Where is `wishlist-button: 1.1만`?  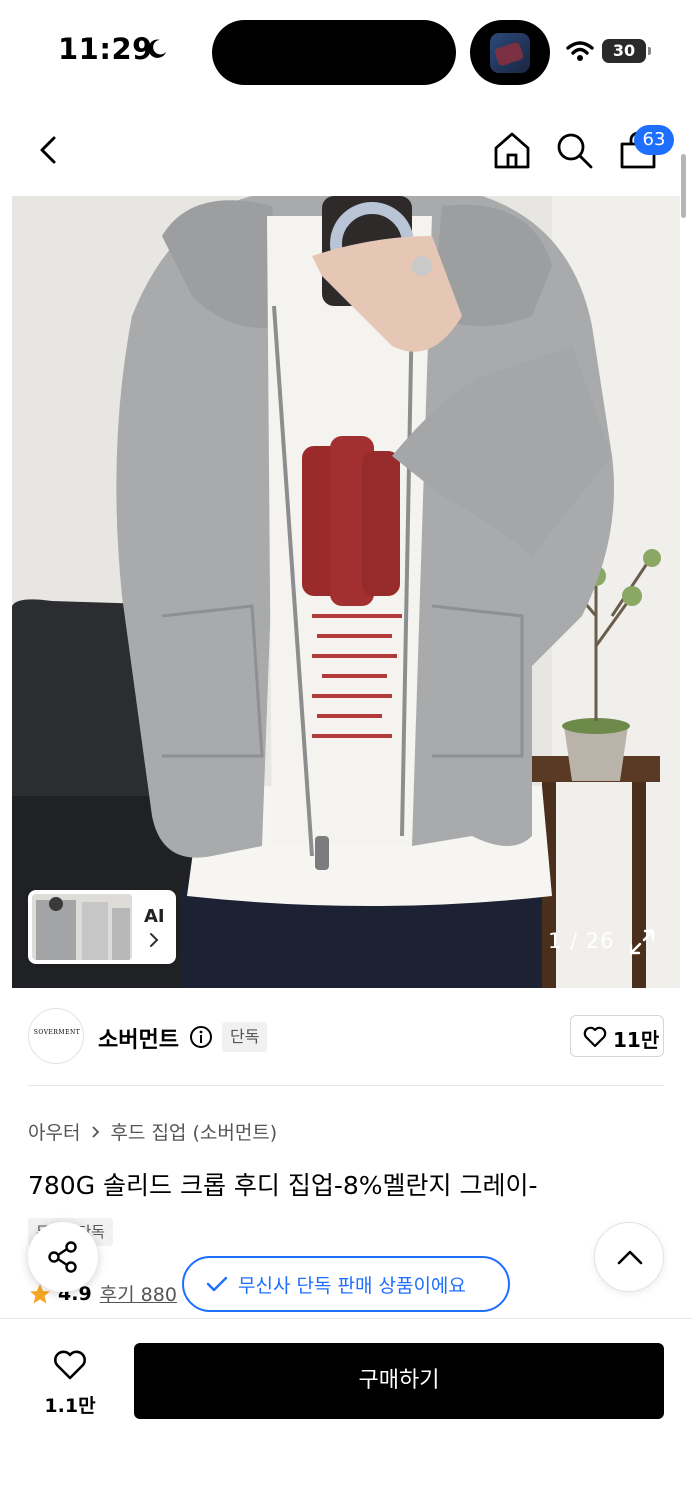
wishlist-button: 1.1만 is located at coordinates (70, 1383).